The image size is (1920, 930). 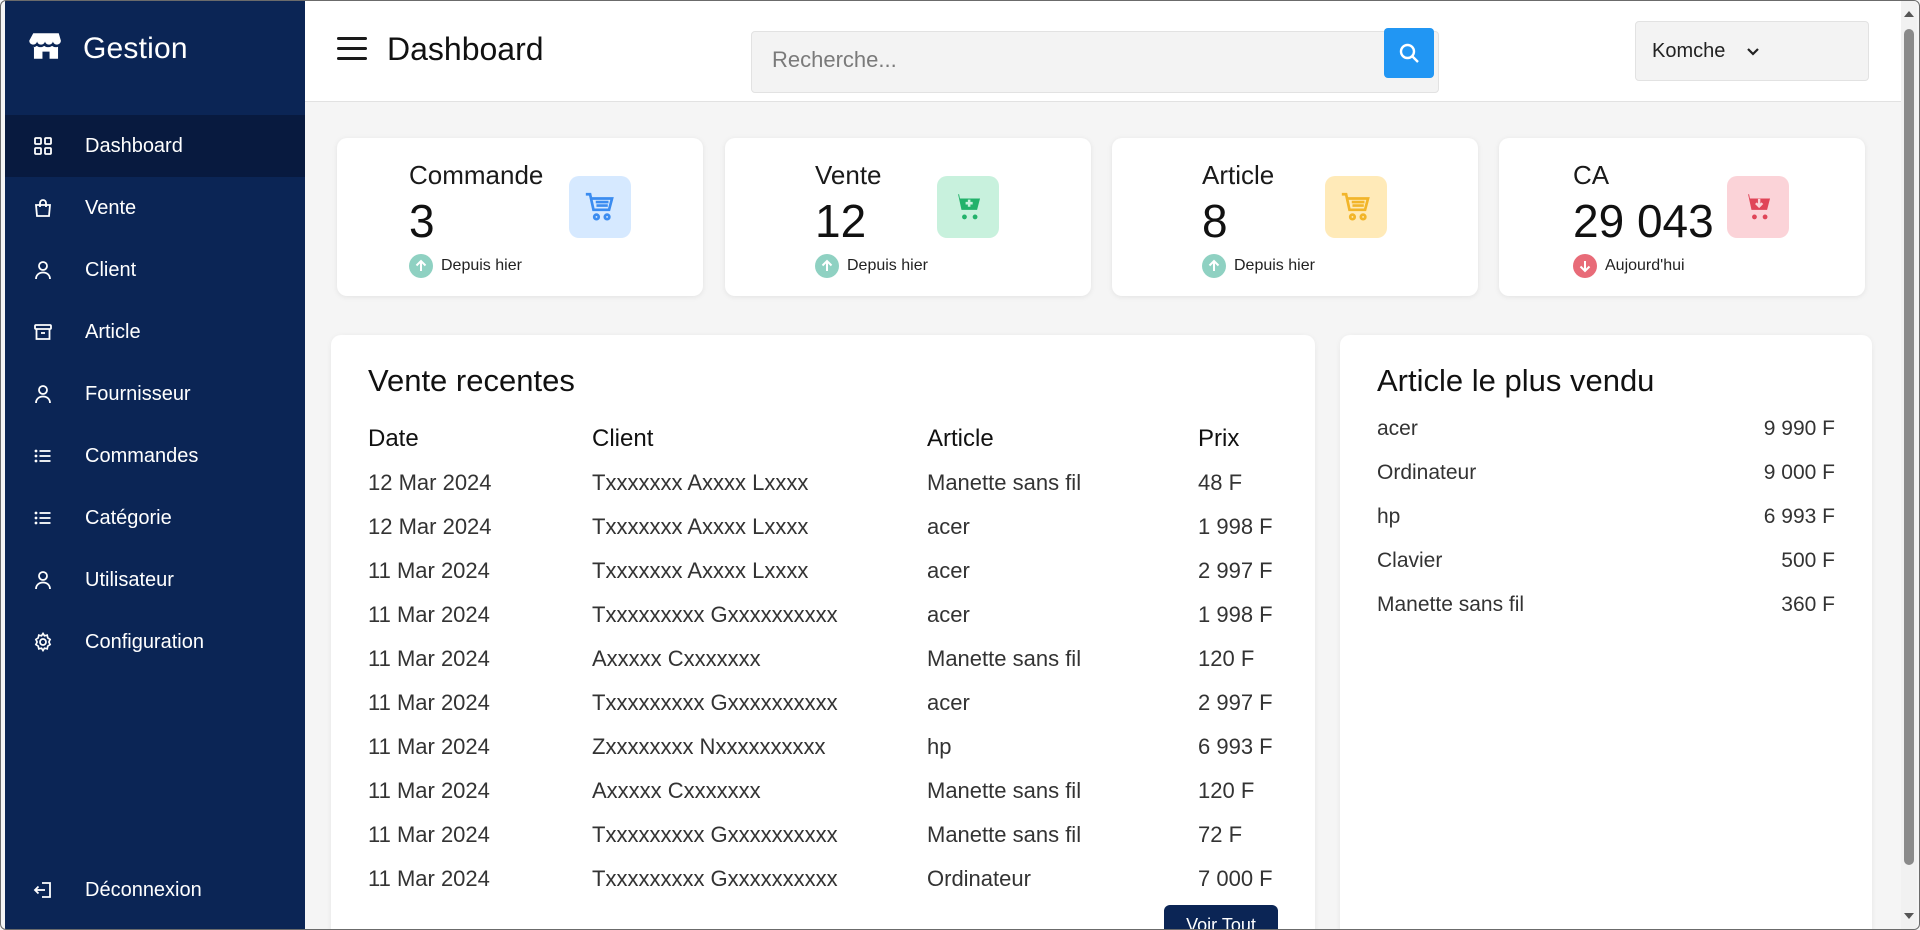 I want to click on sidebar-item-vente: Vente, so click(x=155, y=208).